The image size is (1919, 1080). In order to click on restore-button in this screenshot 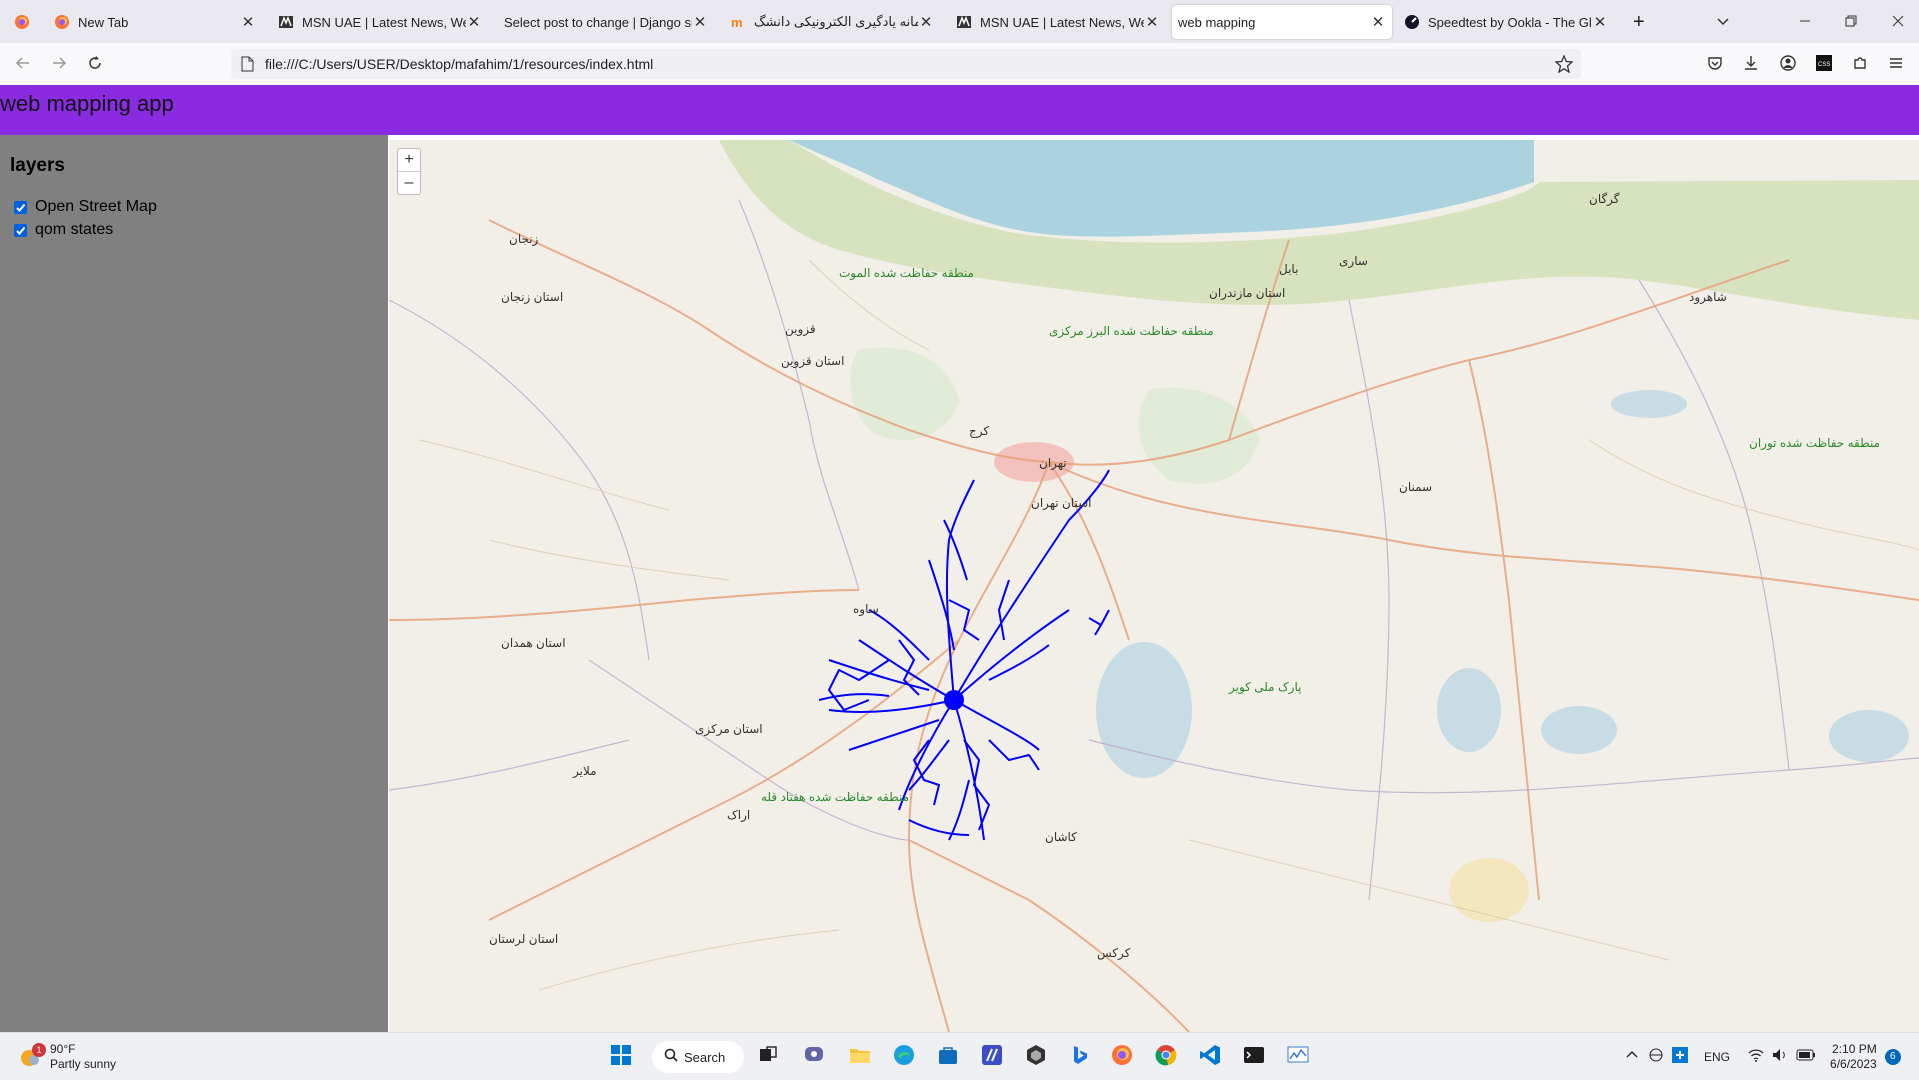, I will do `click(1852, 22)`.